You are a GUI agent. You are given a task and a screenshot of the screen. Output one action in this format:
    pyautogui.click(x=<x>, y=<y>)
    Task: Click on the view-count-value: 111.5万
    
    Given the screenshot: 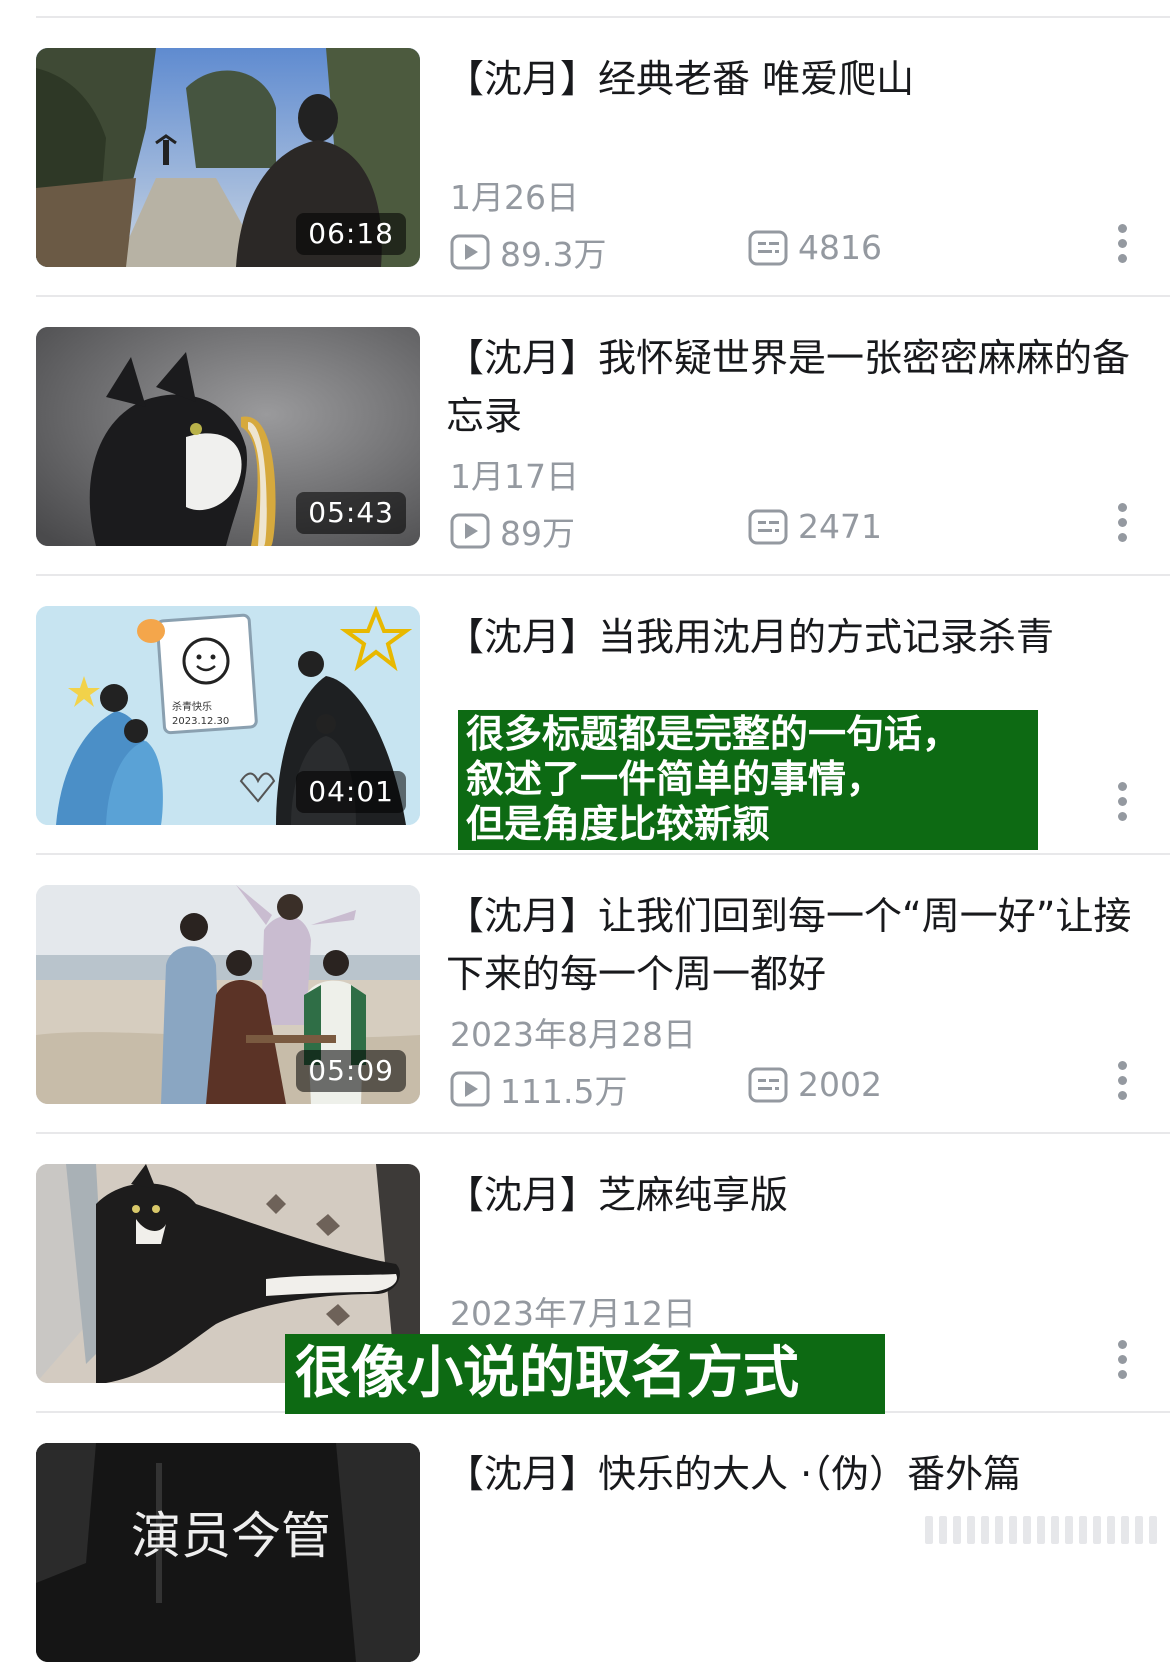 What is the action you would take?
    pyautogui.click(x=564, y=1091)
    